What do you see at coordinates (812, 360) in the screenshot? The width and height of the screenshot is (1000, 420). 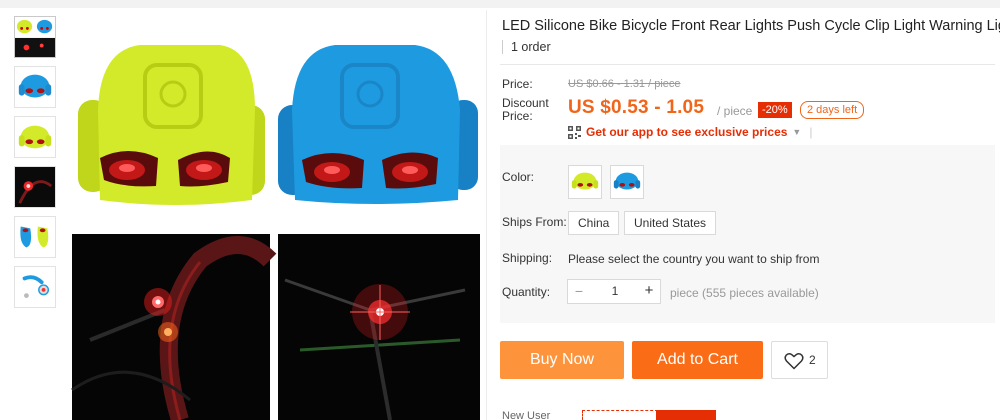 I see `wish-count: 2` at bounding box center [812, 360].